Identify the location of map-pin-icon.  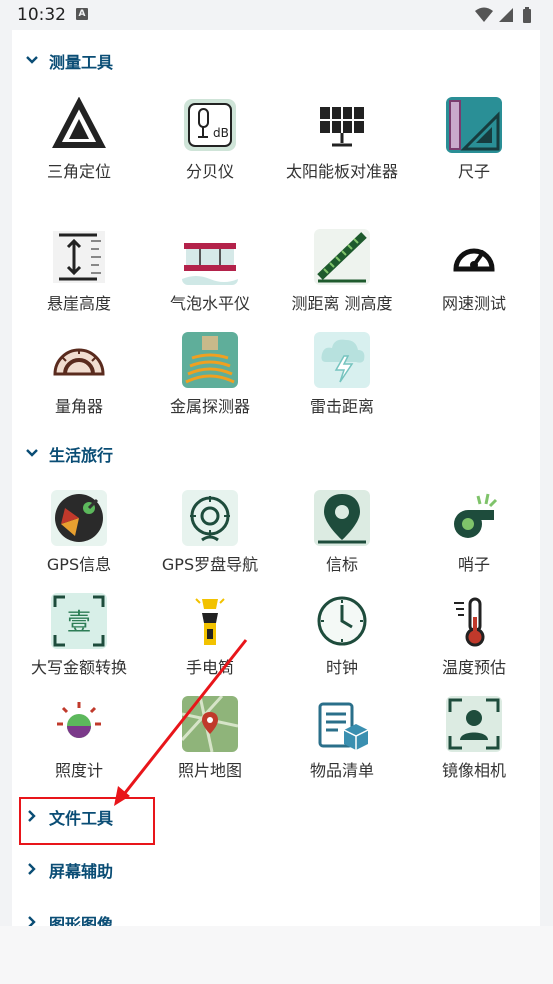
(342, 518).